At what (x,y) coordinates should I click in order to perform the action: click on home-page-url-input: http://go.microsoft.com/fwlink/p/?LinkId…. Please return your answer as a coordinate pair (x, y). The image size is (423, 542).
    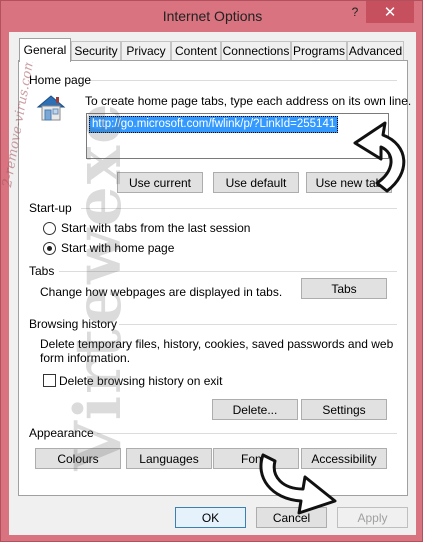
    Looking at the image, I should click on (237, 136).